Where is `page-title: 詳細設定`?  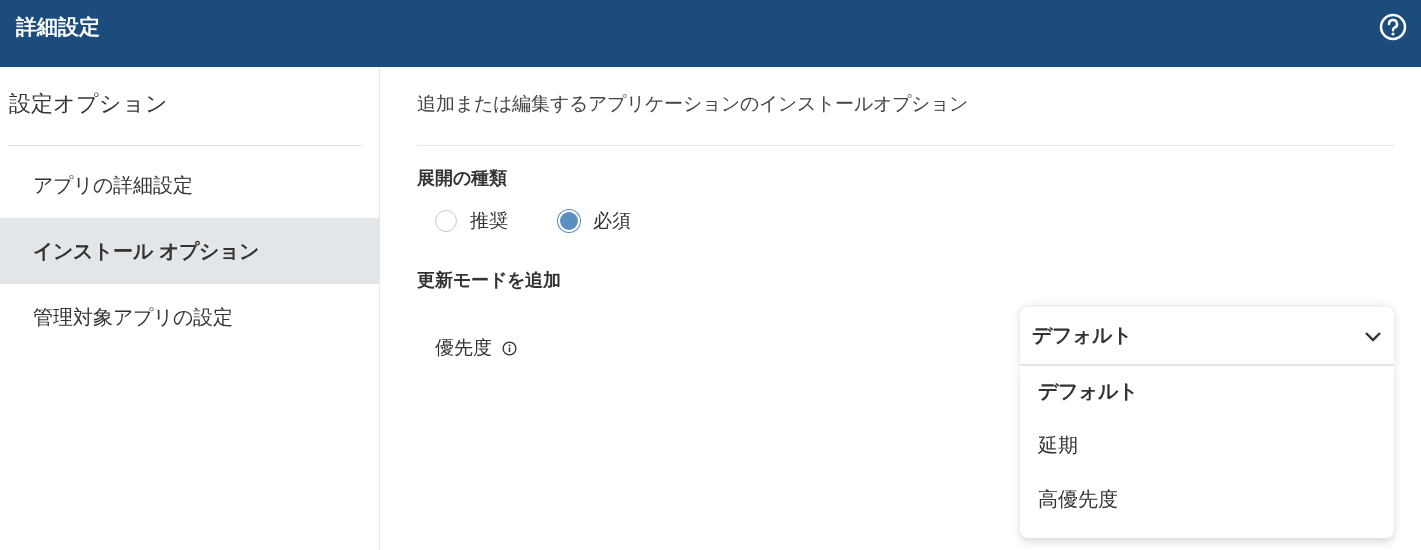 page-title: 詳細設定 is located at coordinates (58, 26).